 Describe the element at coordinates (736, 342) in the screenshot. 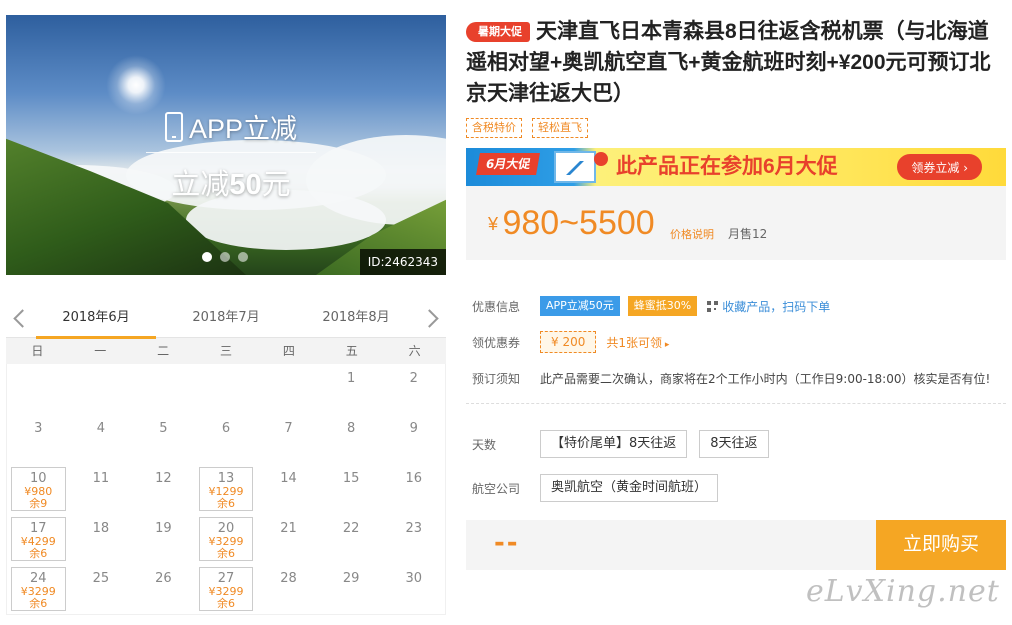

I see `coupon-row: 领优惠券 ¥ 200 共1张可领` at that location.